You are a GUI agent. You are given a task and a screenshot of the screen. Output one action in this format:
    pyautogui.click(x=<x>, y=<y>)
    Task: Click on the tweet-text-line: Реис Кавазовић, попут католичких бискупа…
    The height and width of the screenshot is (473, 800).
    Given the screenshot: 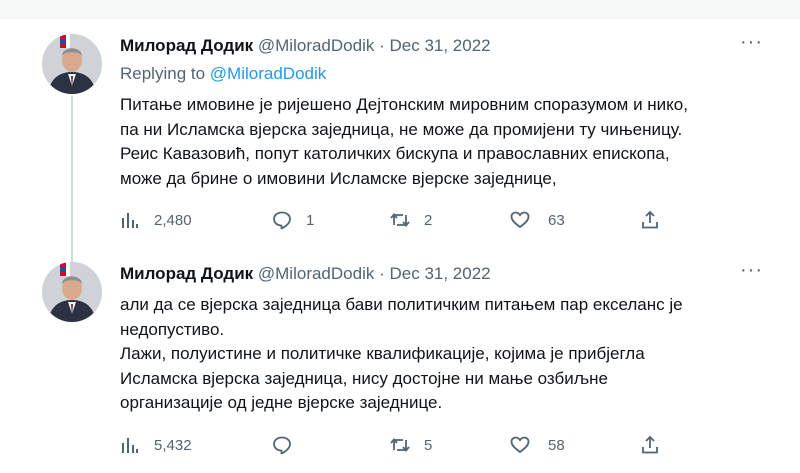 What is the action you would take?
    pyautogui.click(x=395, y=153)
    